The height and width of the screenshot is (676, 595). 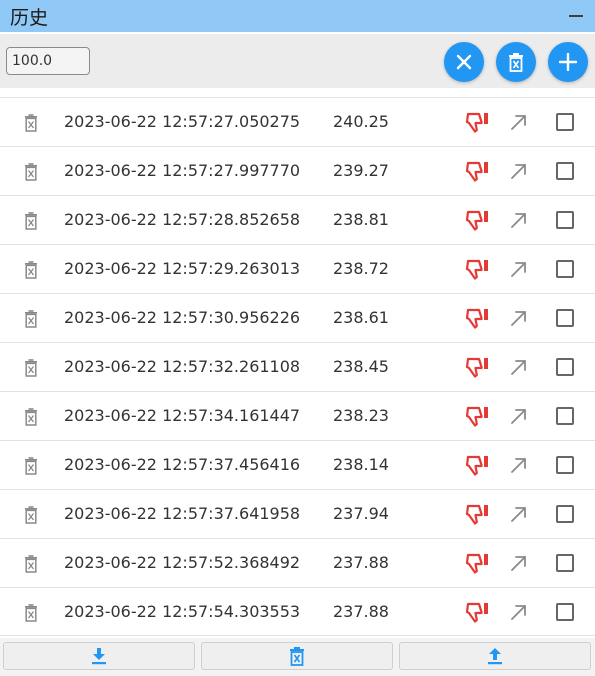 I want to click on history-row: 2023-06-22 12:57:30.956226 238.61, so click(x=297, y=317).